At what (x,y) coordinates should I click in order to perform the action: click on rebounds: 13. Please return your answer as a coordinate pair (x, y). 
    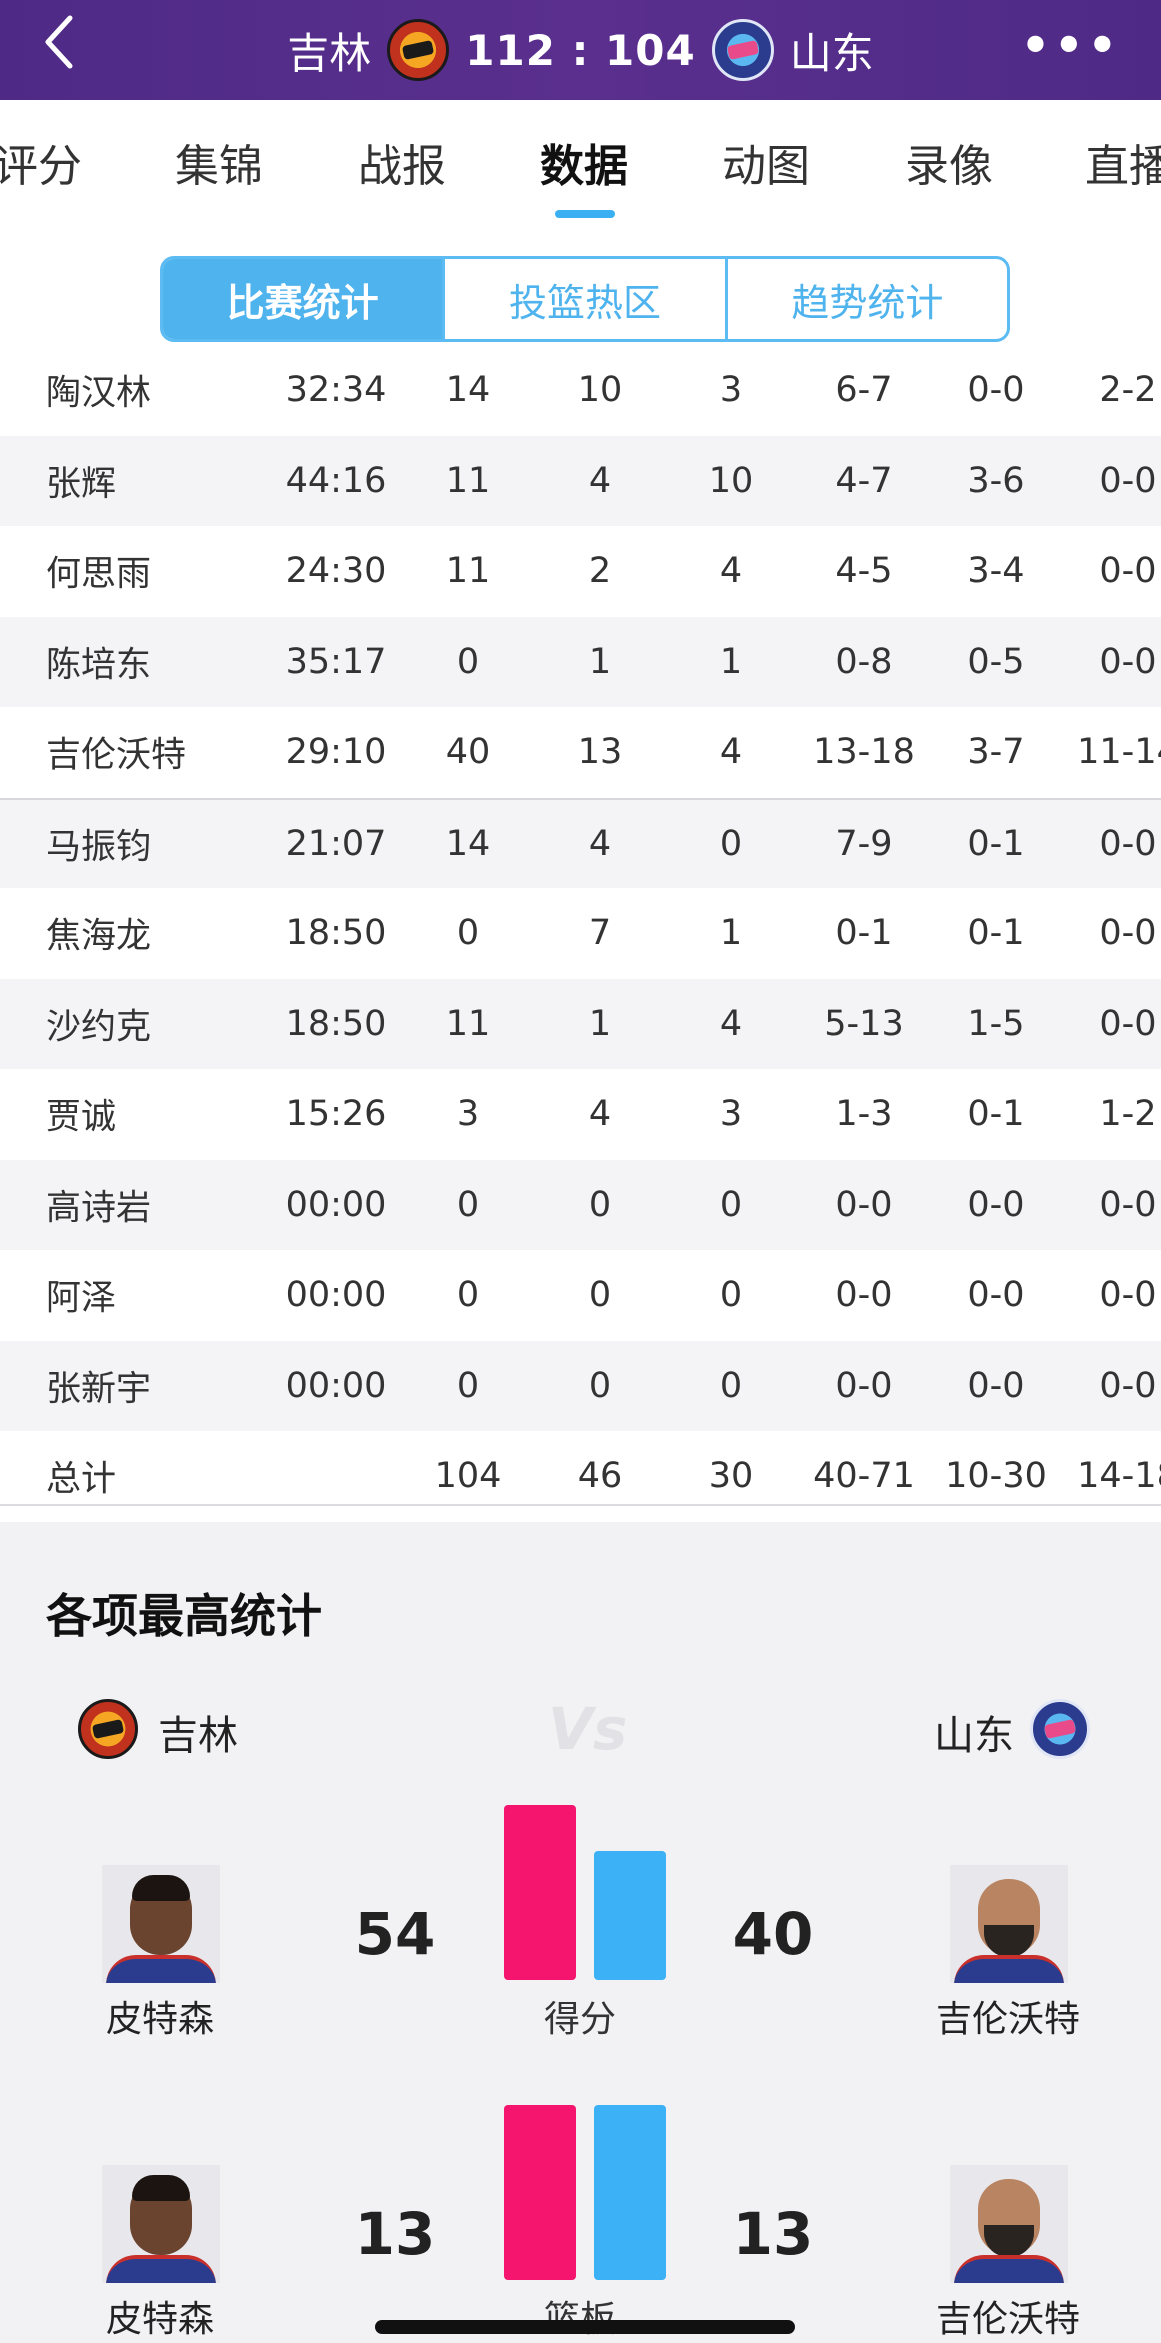
    Looking at the image, I should click on (600, 752).